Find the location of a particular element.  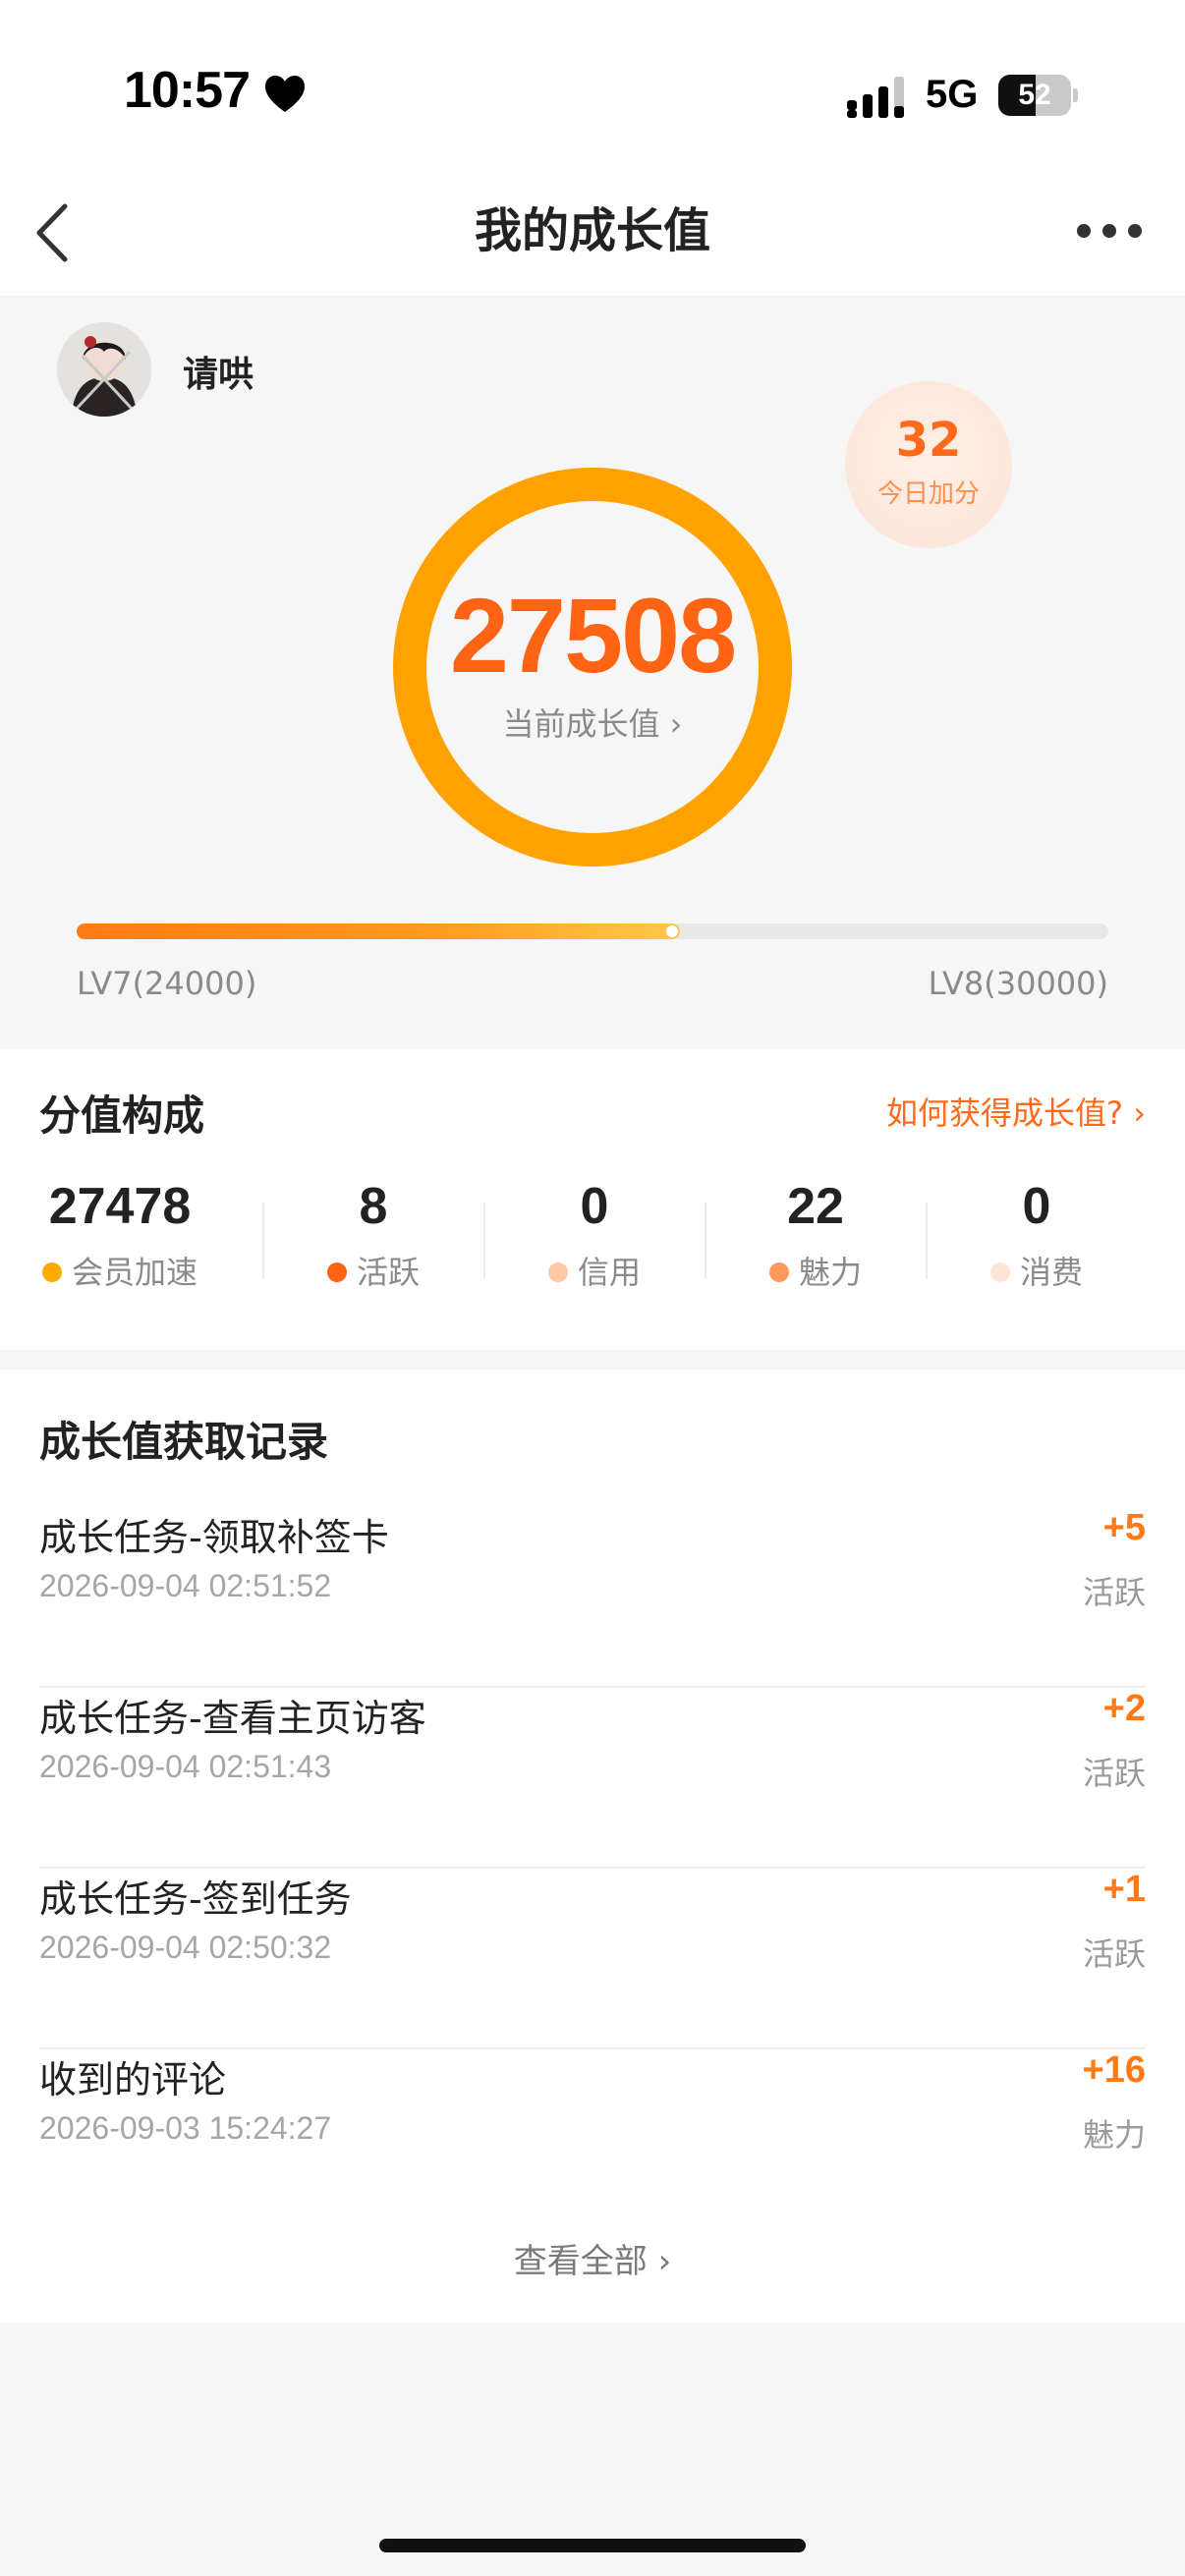

stat-activity: 8 活跃 is located at coordinates (373, 1235).